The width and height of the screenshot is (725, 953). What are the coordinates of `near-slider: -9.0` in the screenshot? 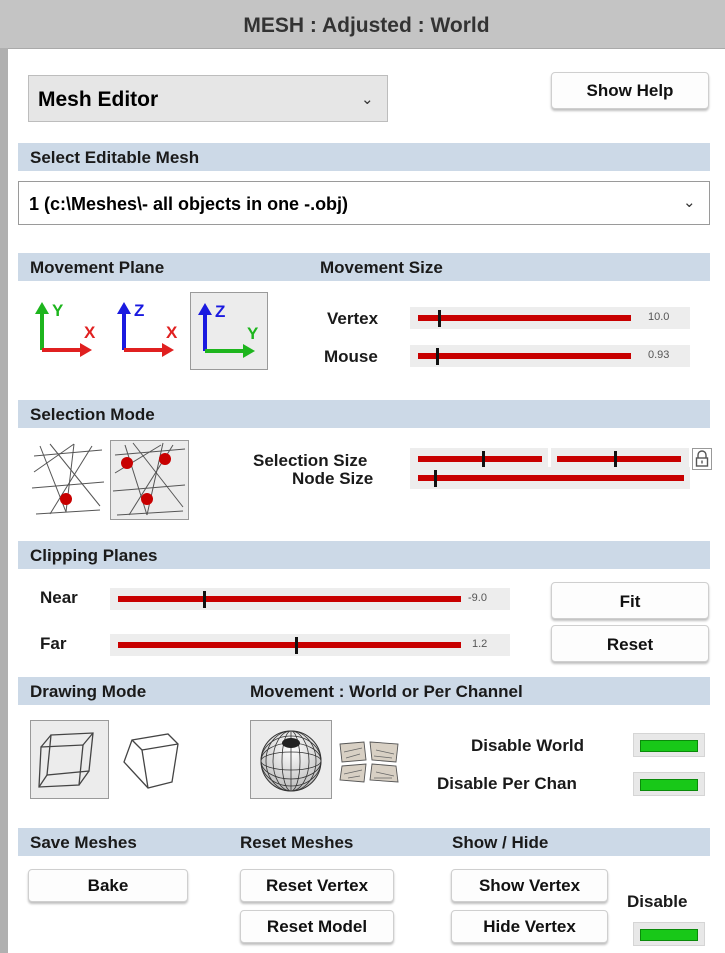 It's located at (310, 599).